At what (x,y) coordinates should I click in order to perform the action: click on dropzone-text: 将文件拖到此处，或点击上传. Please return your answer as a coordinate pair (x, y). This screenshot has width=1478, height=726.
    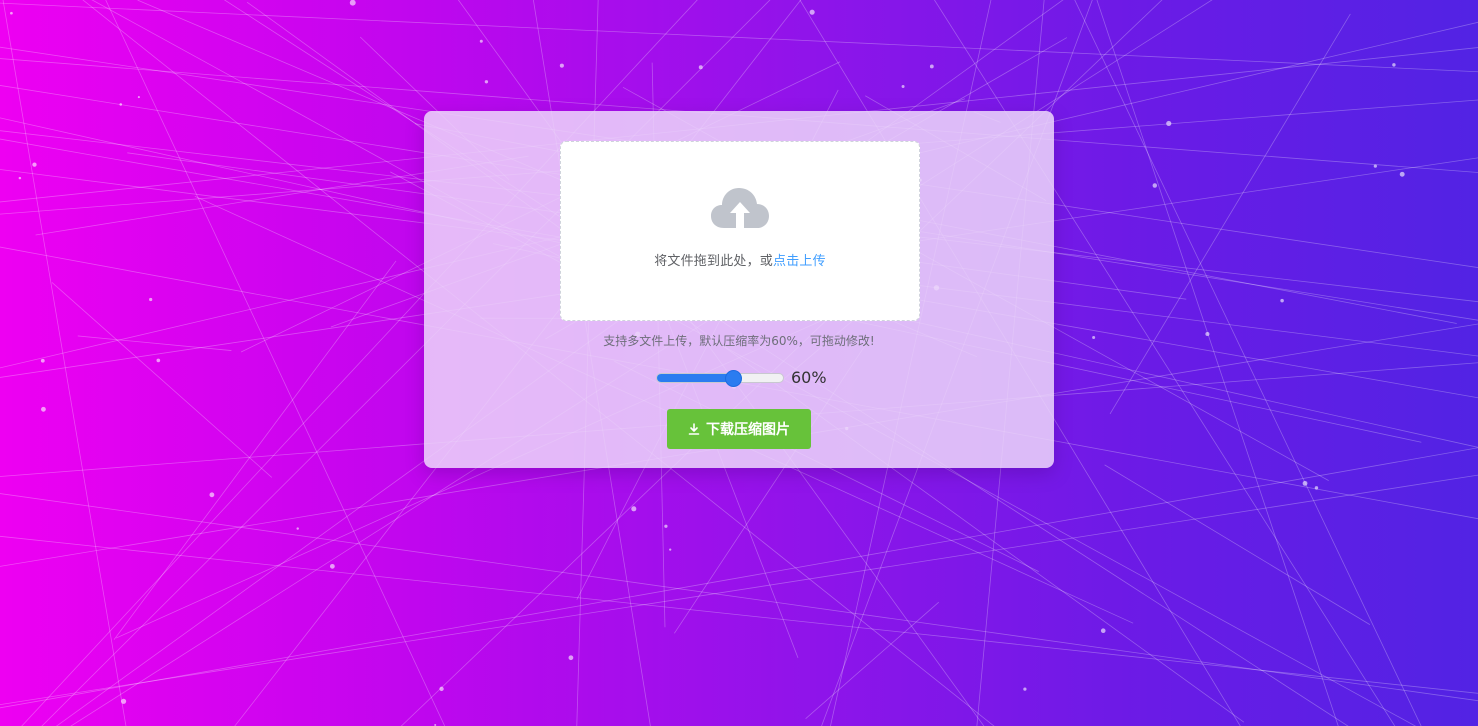
    Looking at the image, I should click on (740, 259).